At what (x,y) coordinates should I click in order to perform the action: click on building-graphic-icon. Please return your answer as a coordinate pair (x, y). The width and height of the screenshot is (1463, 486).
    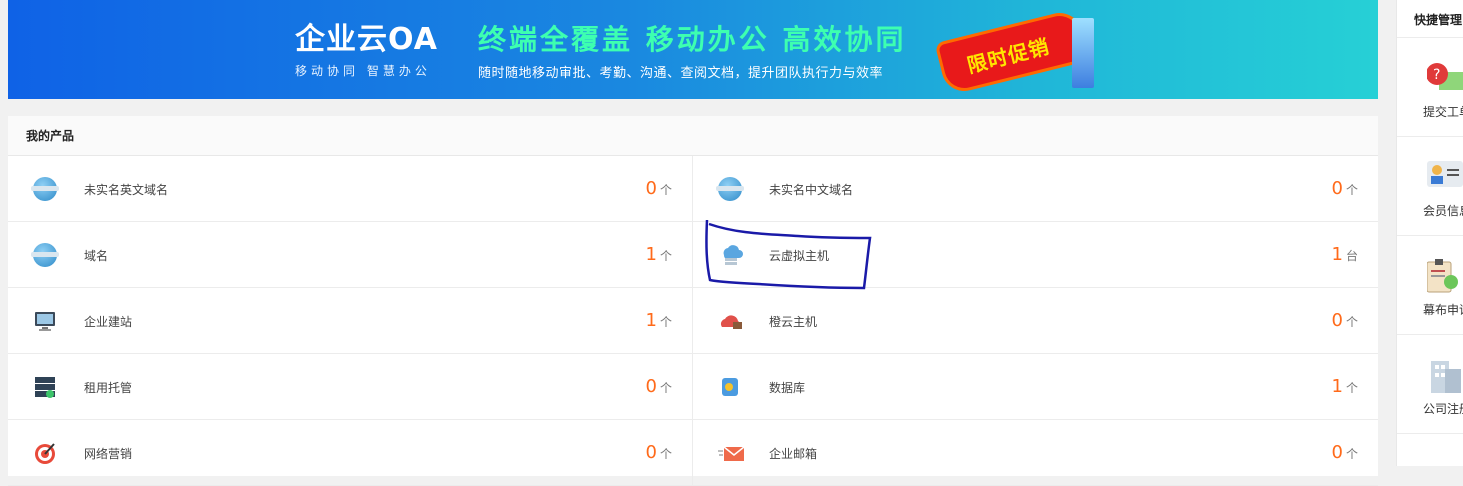
    Looking at the image, I should click on (1083, 53).